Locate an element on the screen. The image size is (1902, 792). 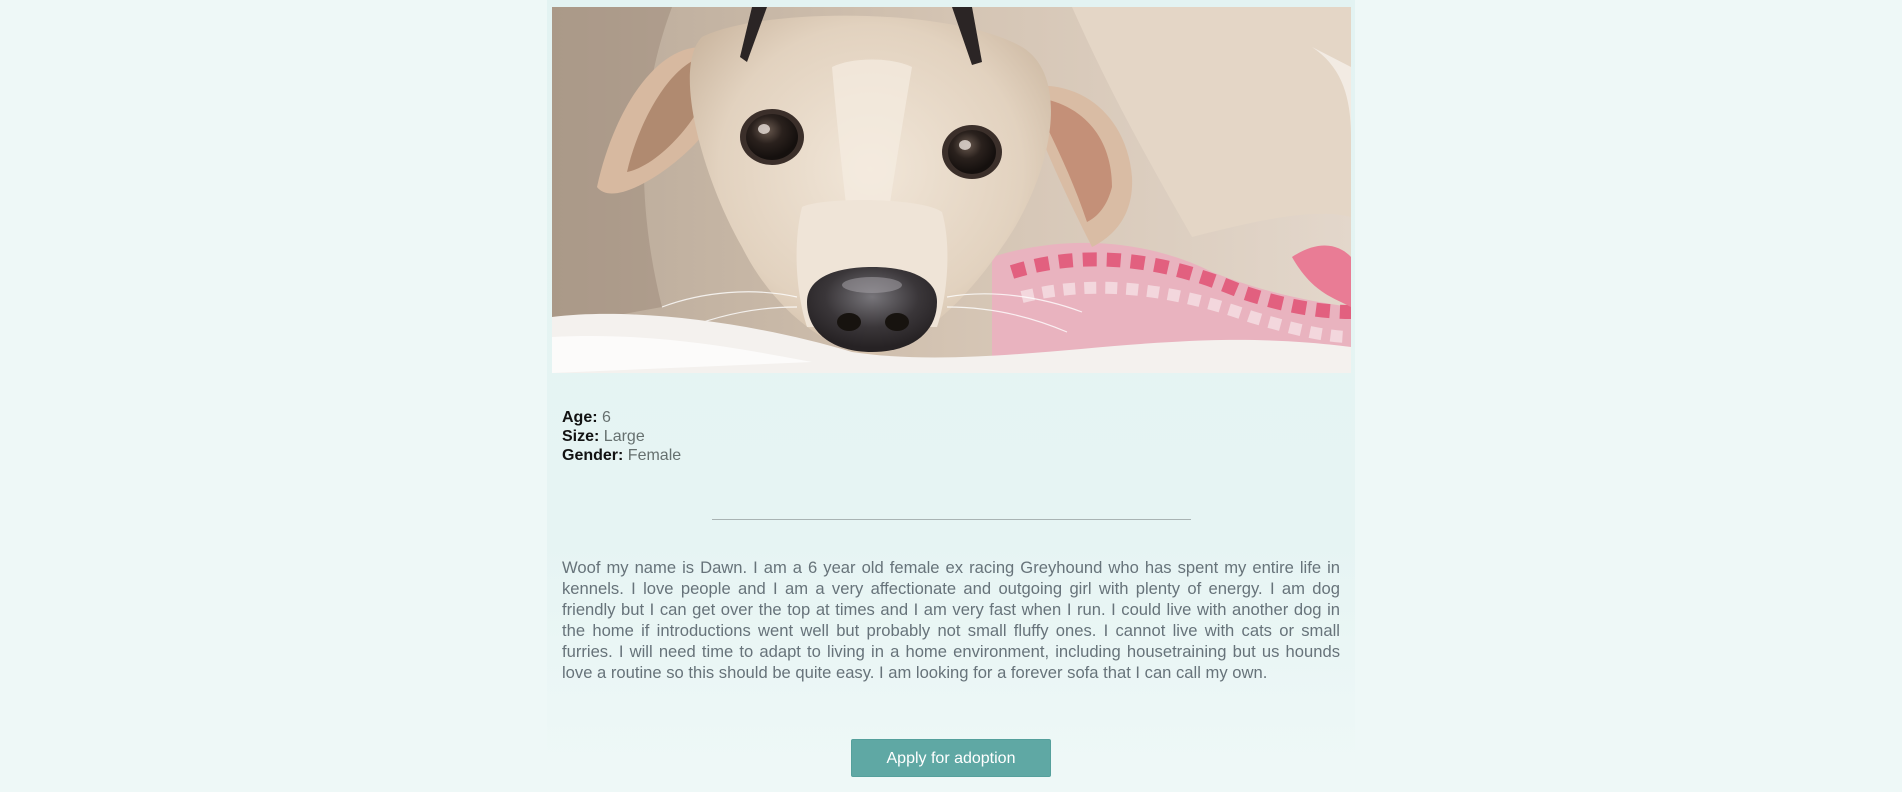
size-row: Size: Large is located at coordinates (621, 436).